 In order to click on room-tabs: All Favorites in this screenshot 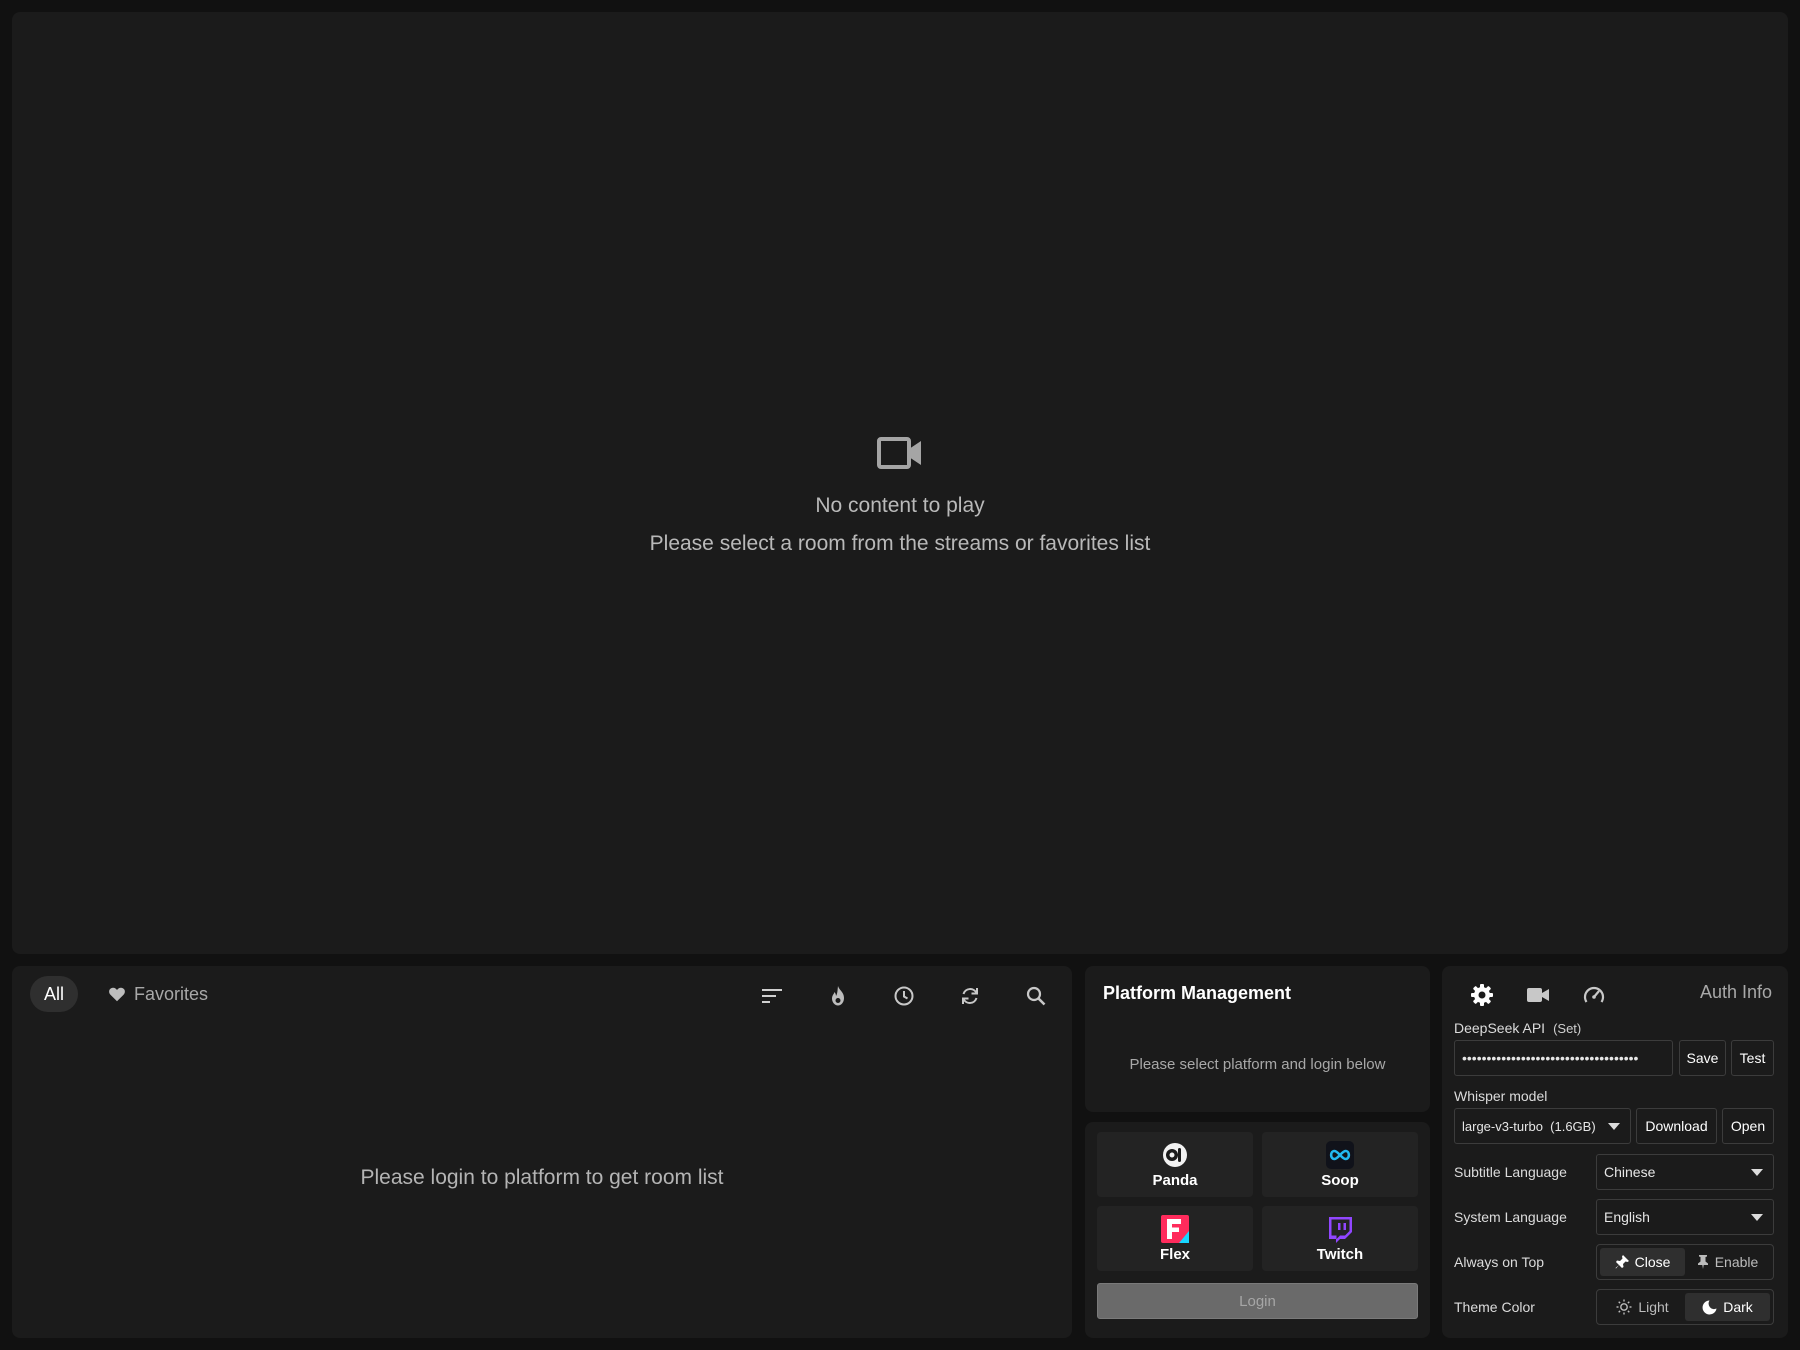, I will do `click(126, 994)`.